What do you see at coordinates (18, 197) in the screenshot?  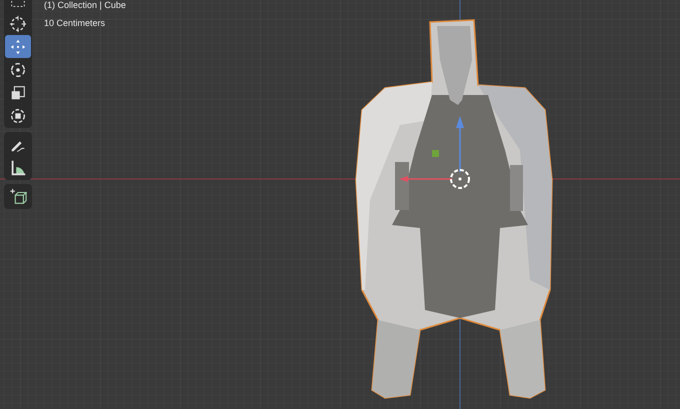 I see `add-cube-icon` at bounding box center [18, 197].